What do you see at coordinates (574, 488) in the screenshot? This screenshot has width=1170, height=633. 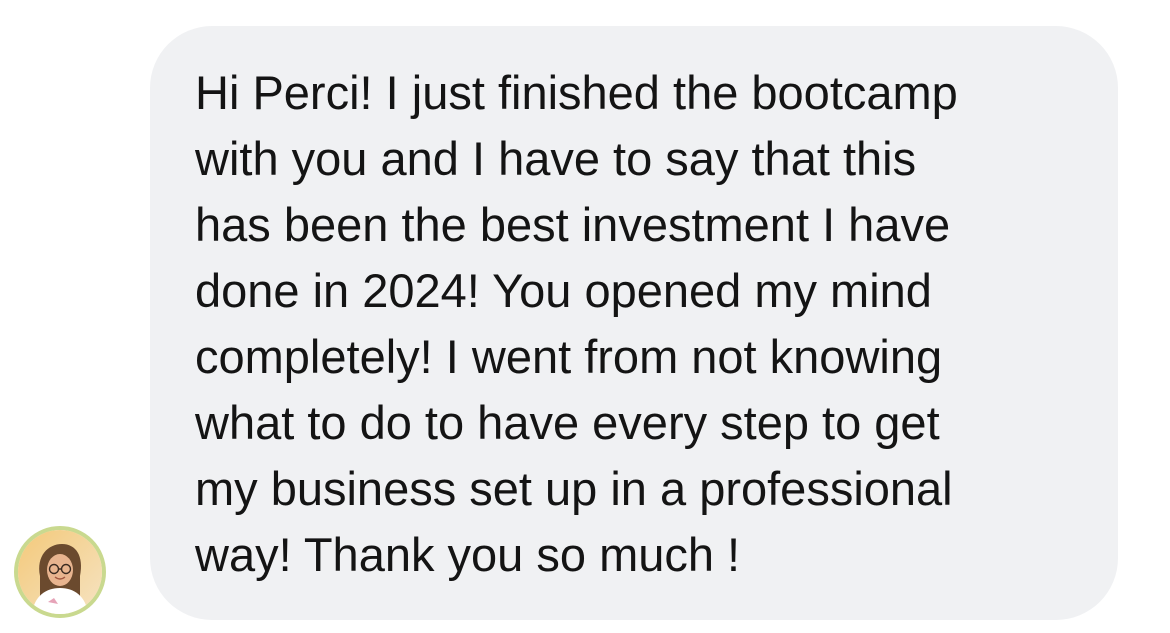 I see `message-line: my business set up in a professional` at bounding box center [574, 488].